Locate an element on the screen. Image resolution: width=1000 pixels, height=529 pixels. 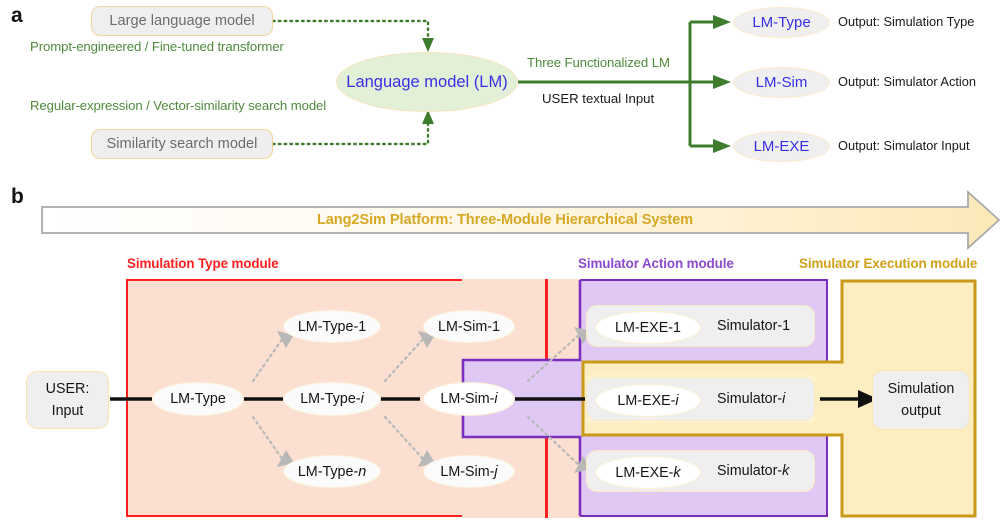
node-label: LM-Sim-i is located at coordinates (469, 399).